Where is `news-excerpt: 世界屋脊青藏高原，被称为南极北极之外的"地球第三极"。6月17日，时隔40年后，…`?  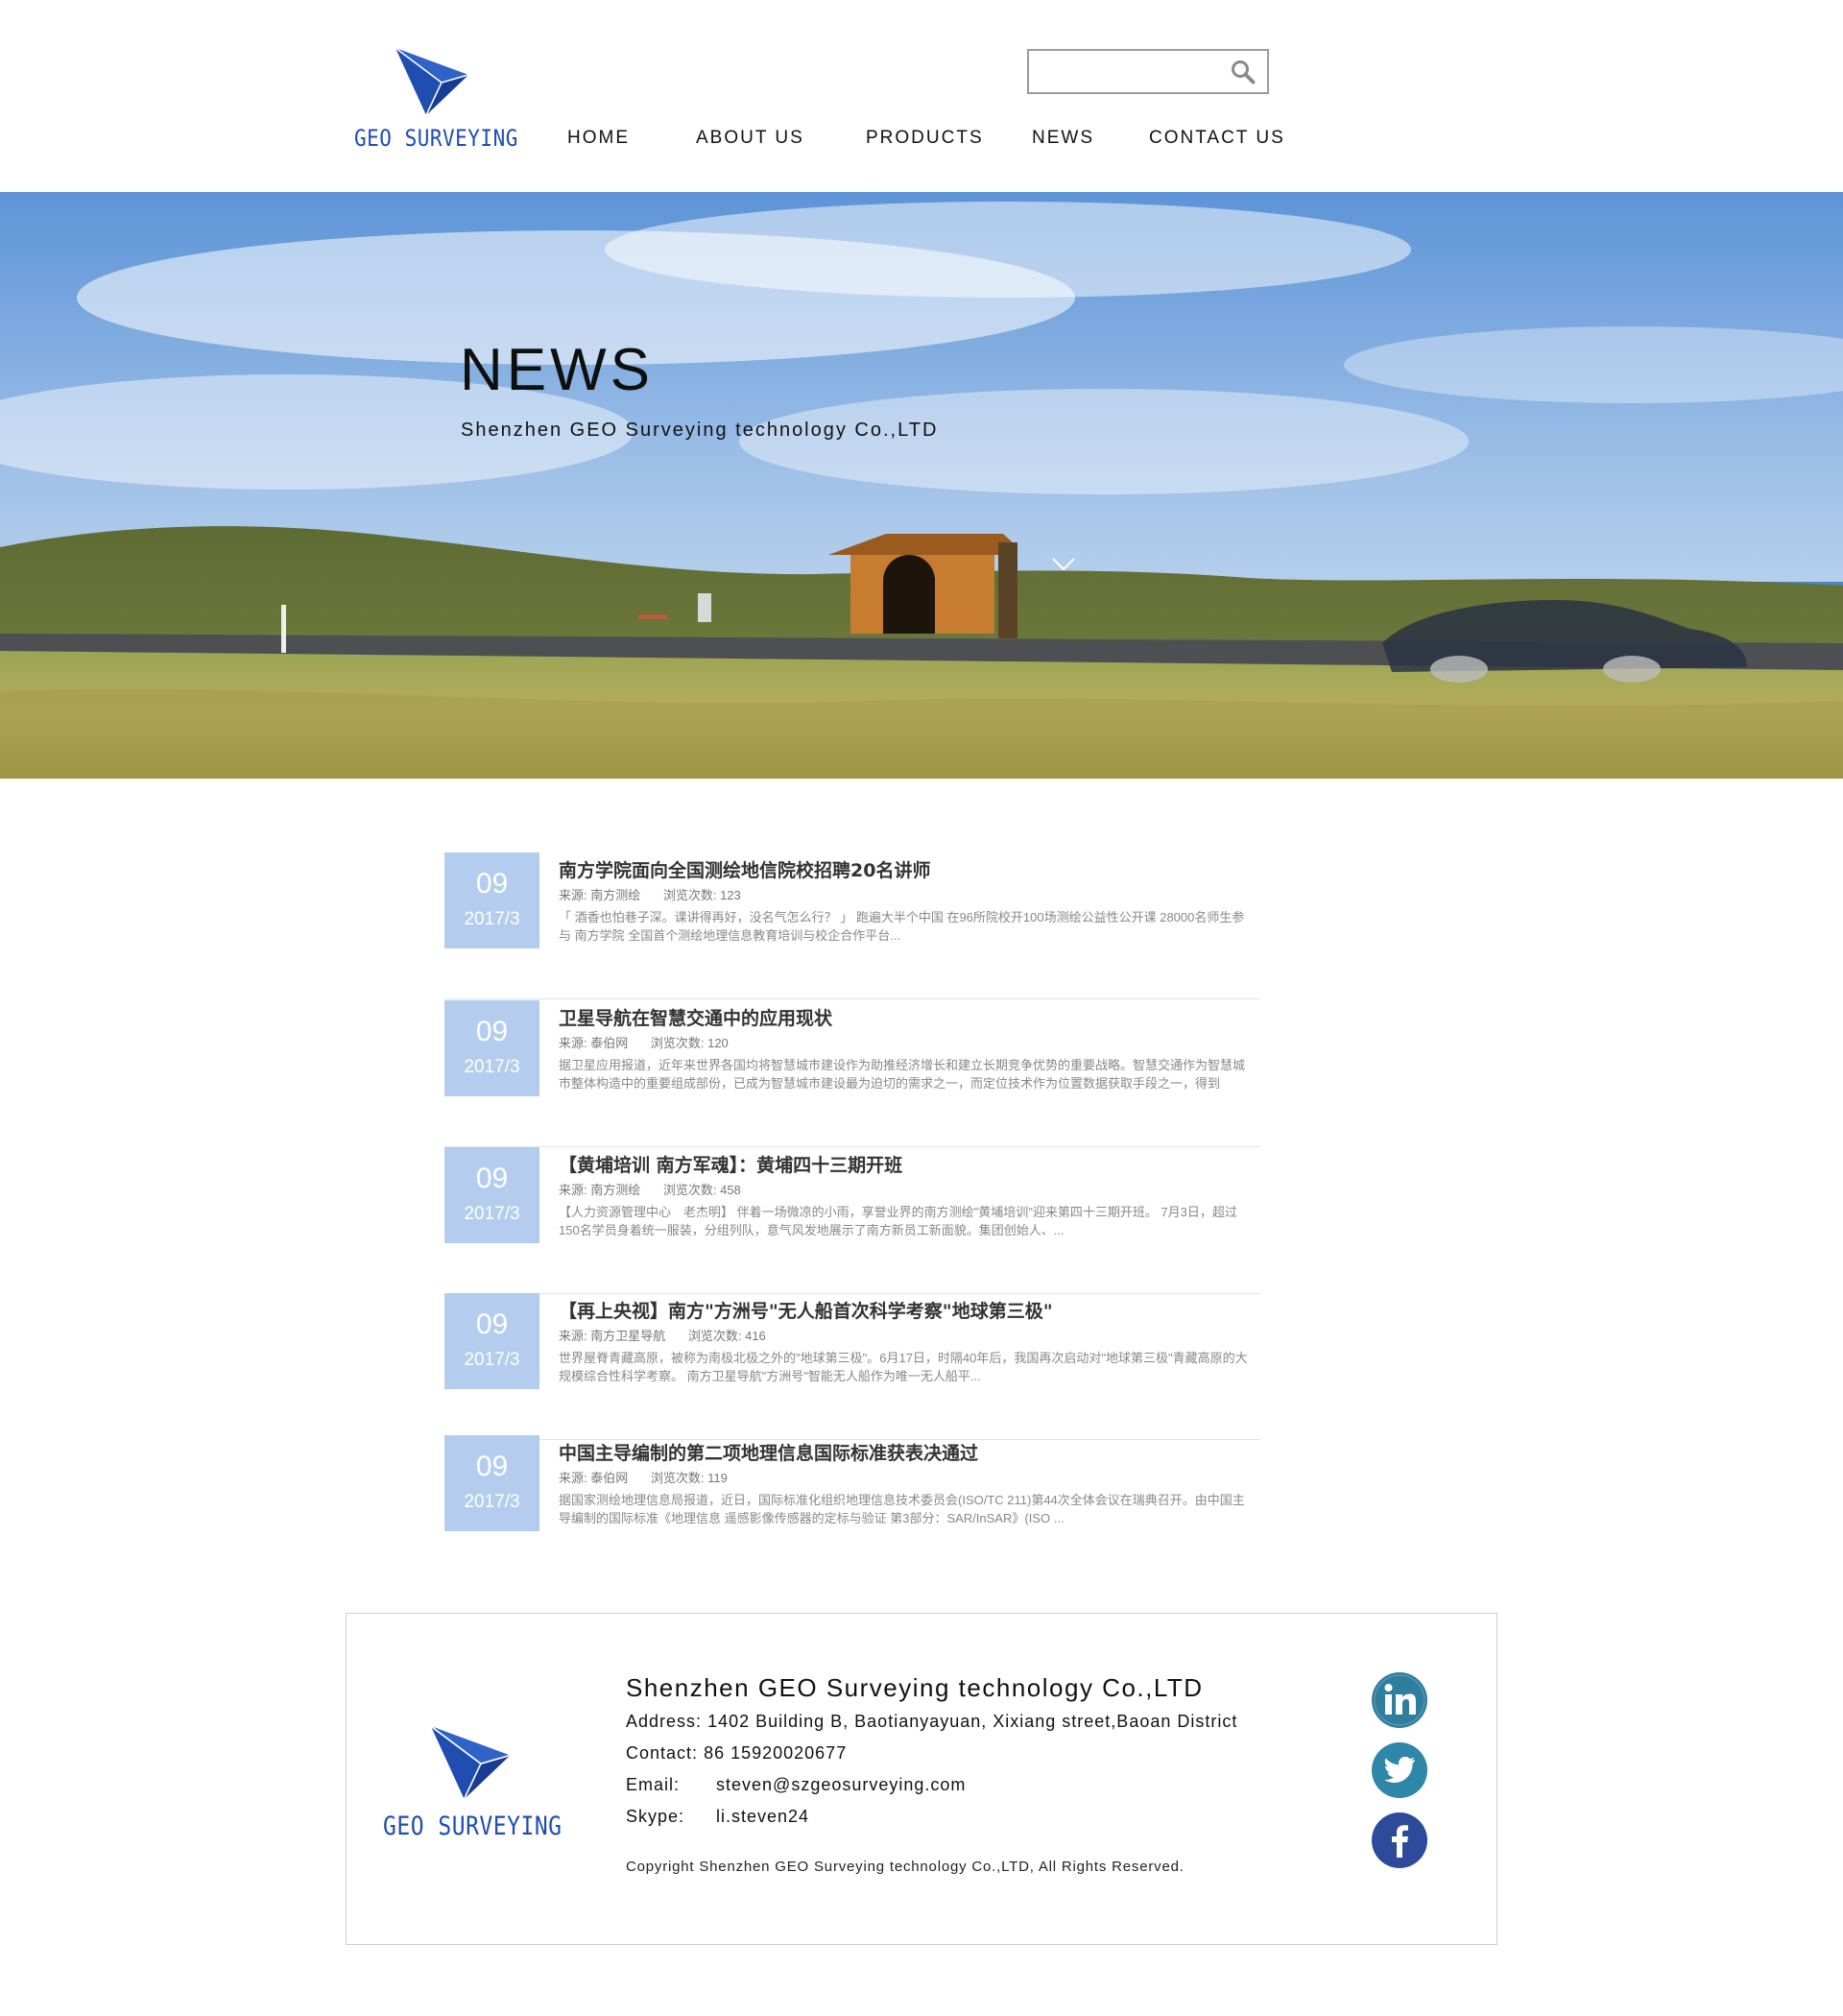
news-excerpt: 世界屋脊青藏高原，被称为南极北极之外的"地球第三极"。6月17日，时隔40年后，… is located at coordinates (903, 1367).